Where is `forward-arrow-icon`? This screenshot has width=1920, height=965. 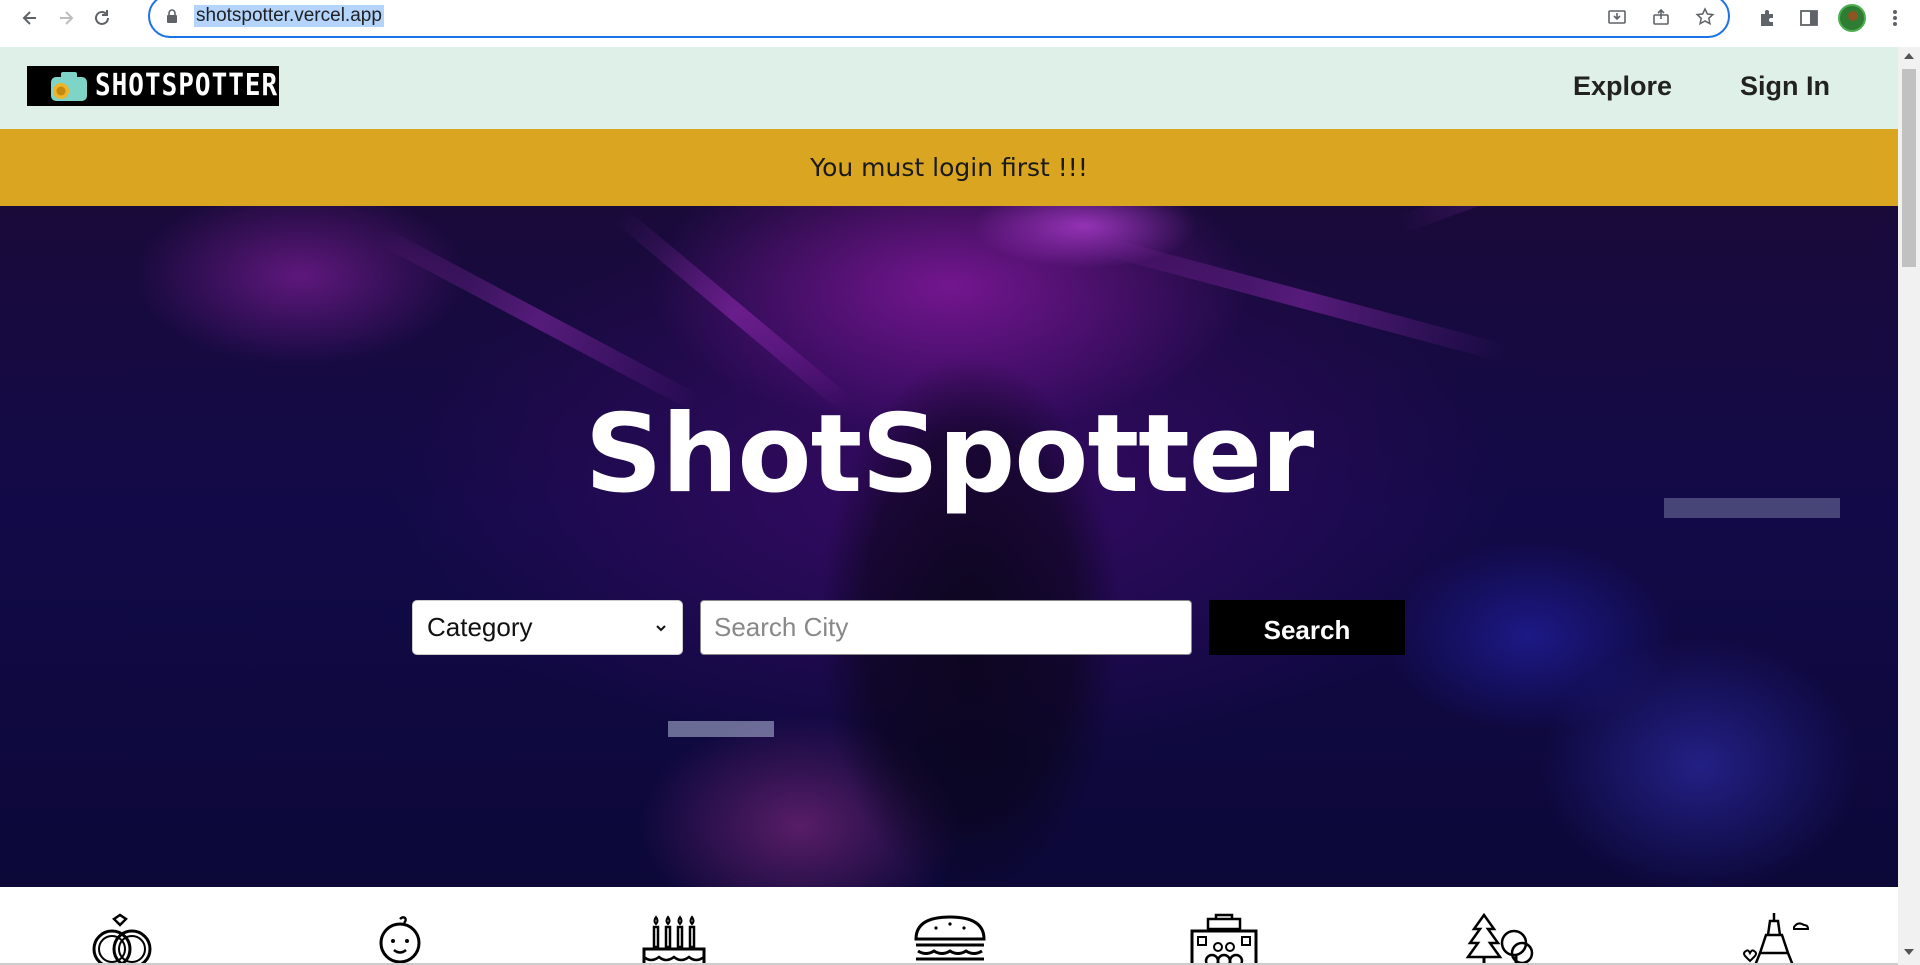
forward-arrow-icon is located at coordinates (67, 18).